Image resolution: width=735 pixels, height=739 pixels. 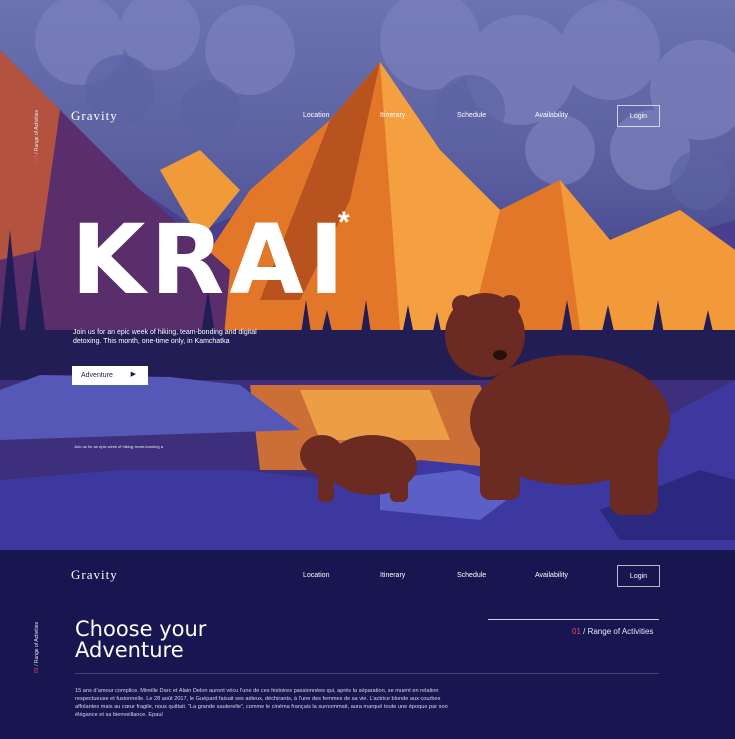 What do you see at coordinates (551, 575) in the screenshot?
I see `nav-availability-lower: Availability` at bounding box center [551, 575].